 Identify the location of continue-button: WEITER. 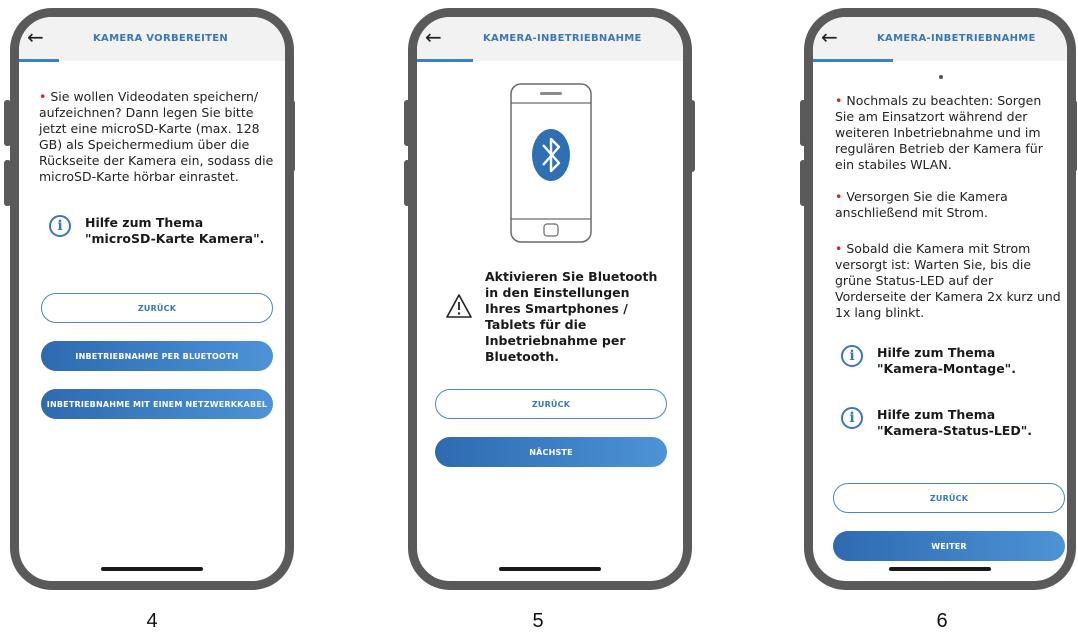
(949, 546).